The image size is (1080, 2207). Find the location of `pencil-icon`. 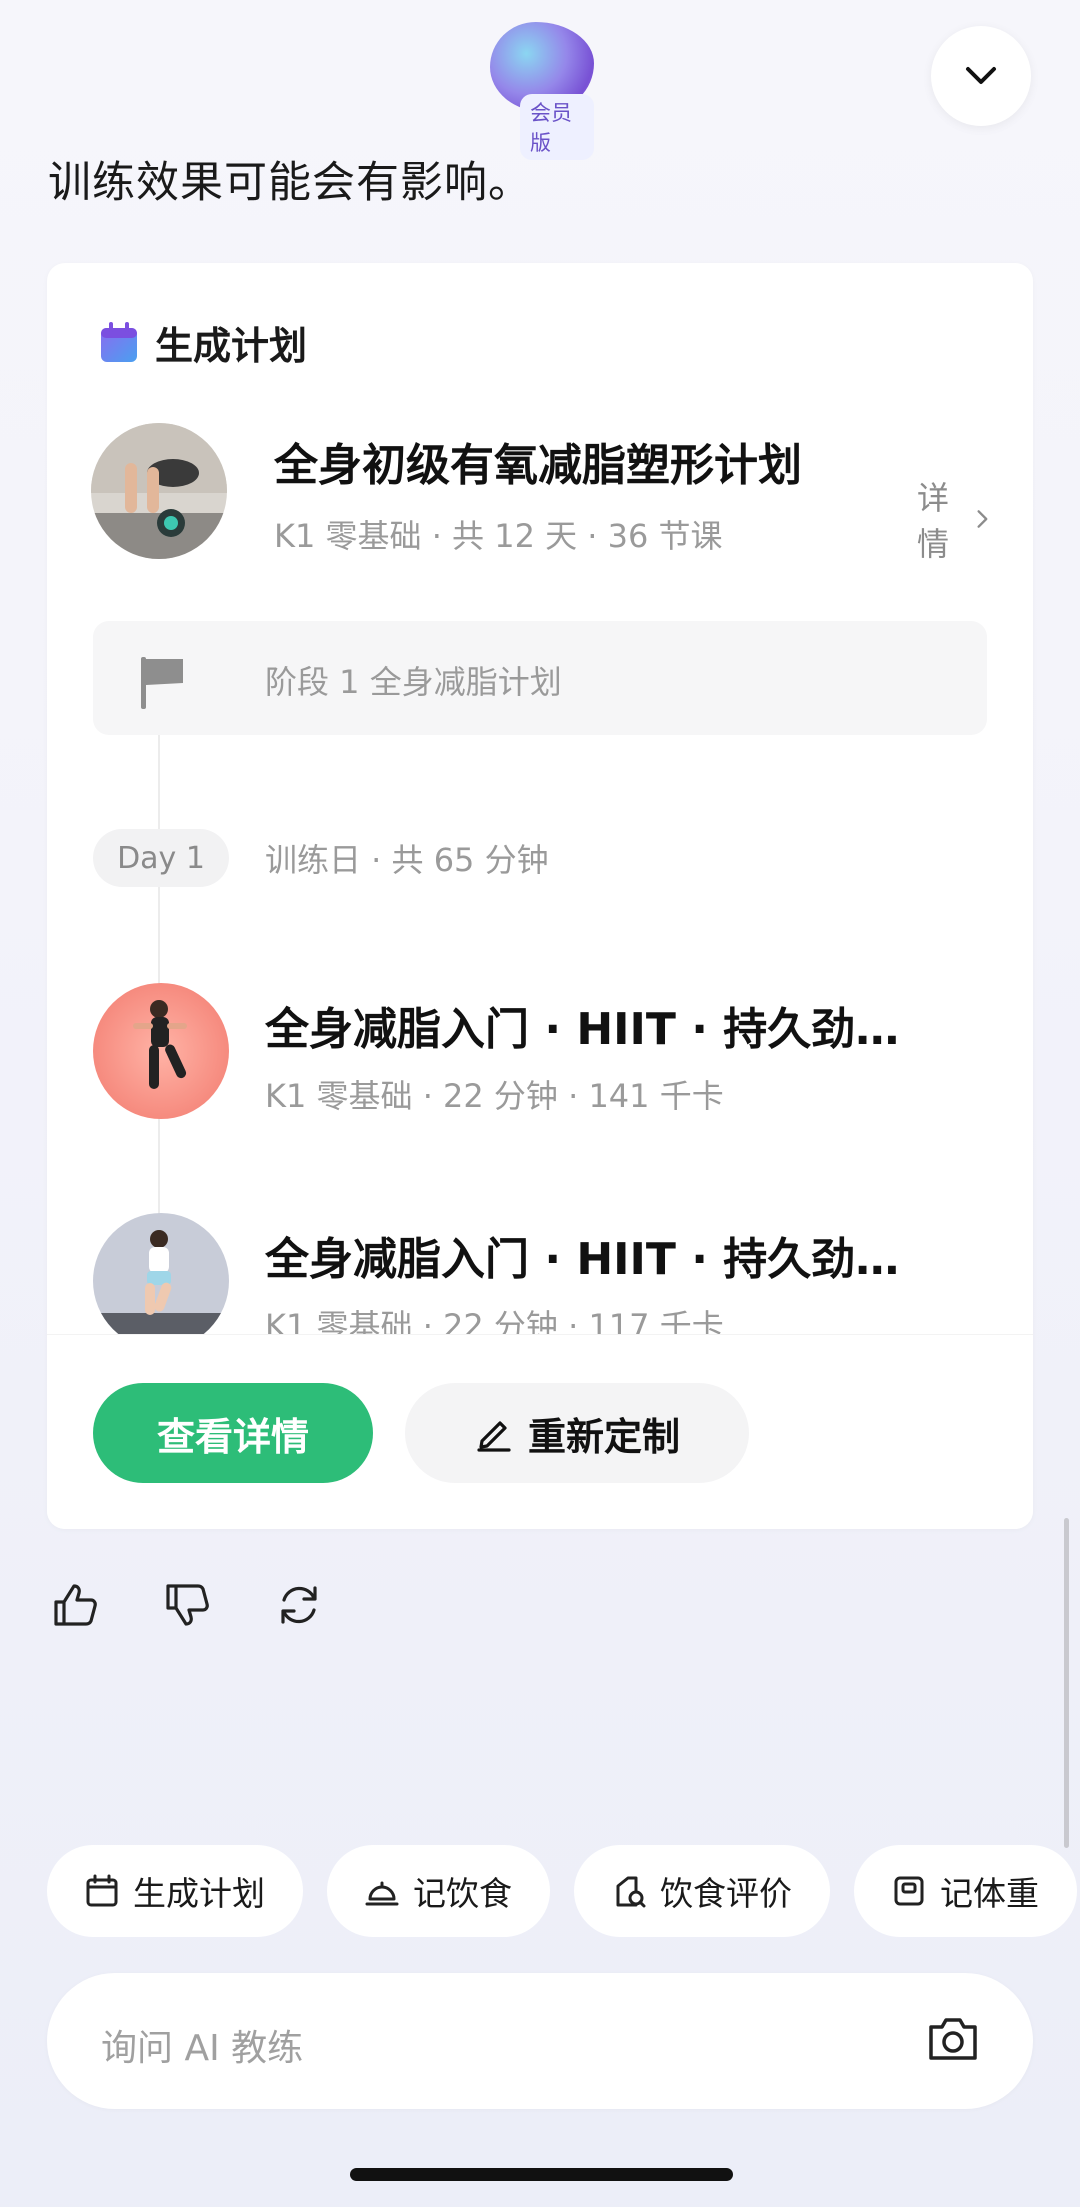

pencil-icon is located at coordinates (494, 1436).